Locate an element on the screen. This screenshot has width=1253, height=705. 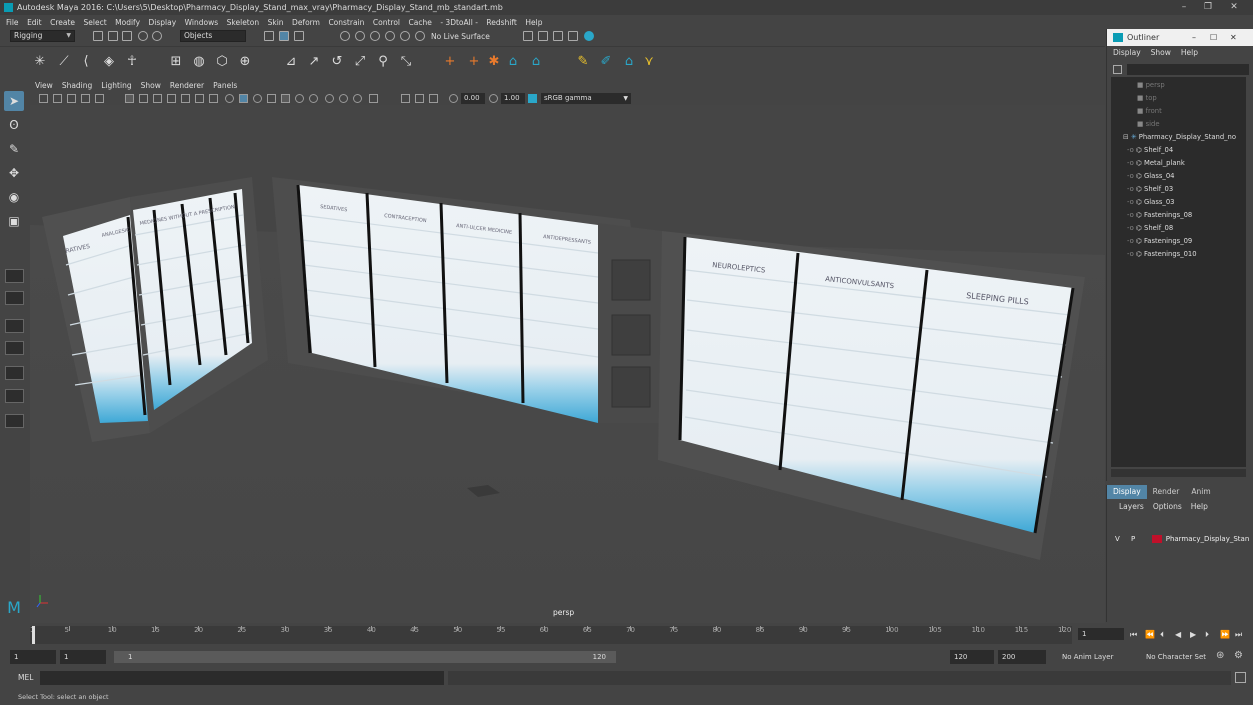
range-slider: 1 120 is located at coordinates (365, 657).